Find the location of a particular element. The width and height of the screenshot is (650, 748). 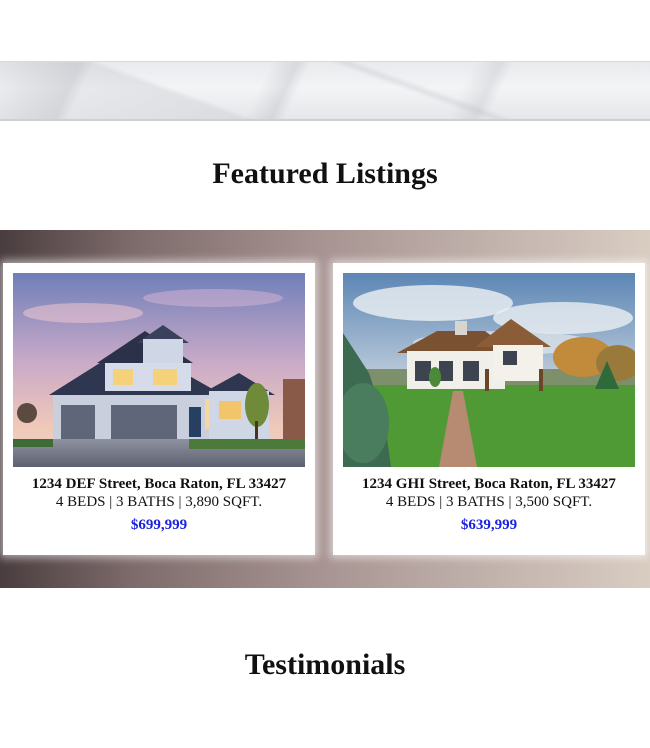

featured-listings-heading: Featured Listings is located at coordinates (325, 173).